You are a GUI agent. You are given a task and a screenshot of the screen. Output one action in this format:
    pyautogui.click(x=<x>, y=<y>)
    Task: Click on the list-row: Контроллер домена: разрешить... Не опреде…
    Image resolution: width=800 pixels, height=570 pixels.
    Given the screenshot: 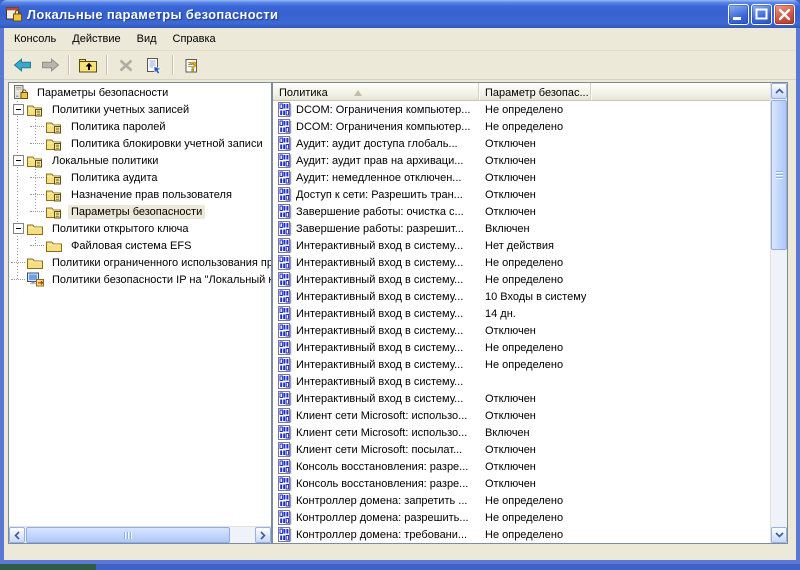 What is the action you would take?
    pyautogui.click(x=521, y=517)
    